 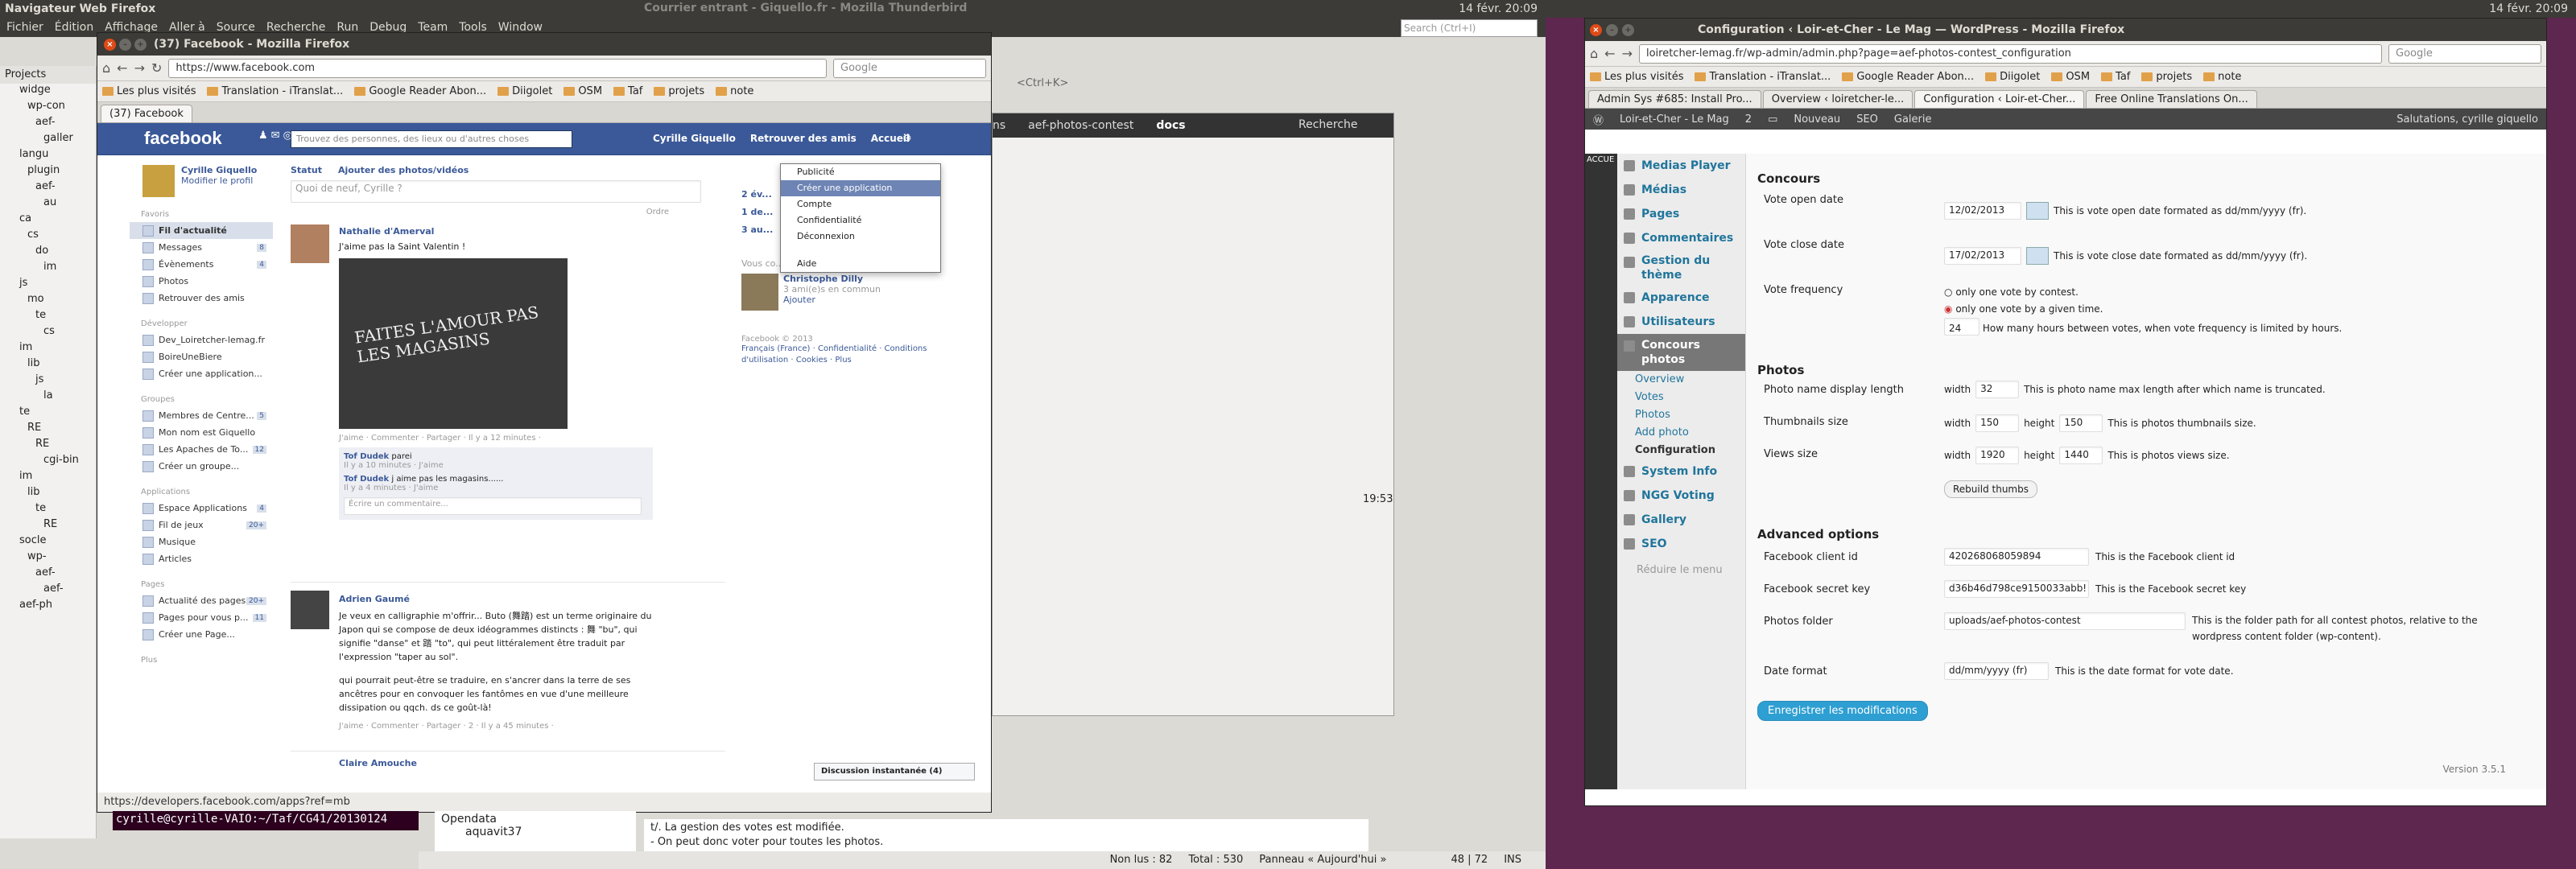 What do you see at coordinates (48, 397) in the screenshot?
I see `tree-item: la` at bounding box center [48, 397].